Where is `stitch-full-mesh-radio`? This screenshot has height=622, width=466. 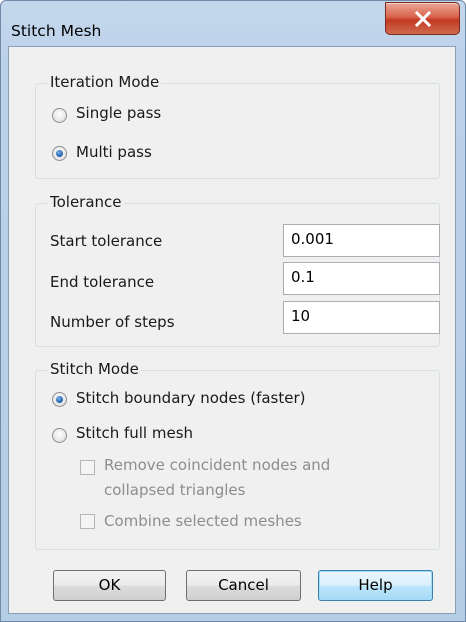 stitch-full-mesh-radio is located at coordinates (59, 435).